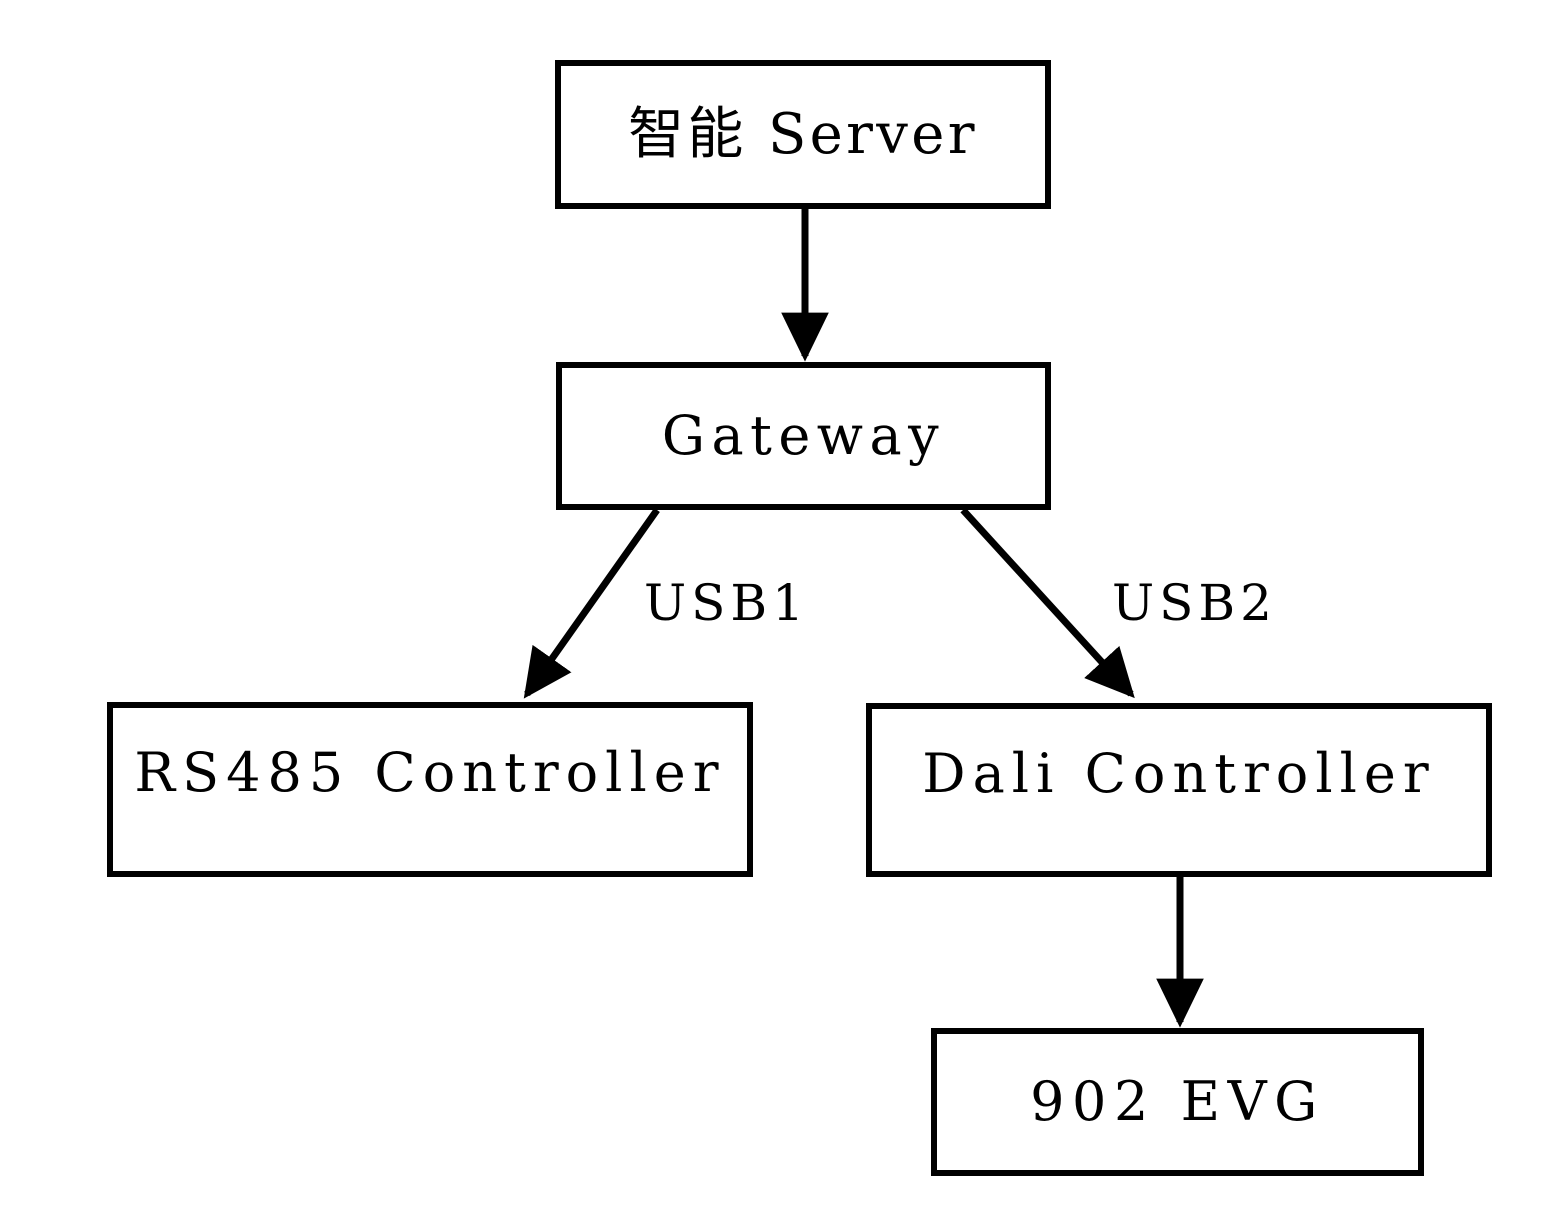 The height and width of the screenshot is (1226, 1560). I want to click on edge-label-usb2: USB2, so click(1194, 603).